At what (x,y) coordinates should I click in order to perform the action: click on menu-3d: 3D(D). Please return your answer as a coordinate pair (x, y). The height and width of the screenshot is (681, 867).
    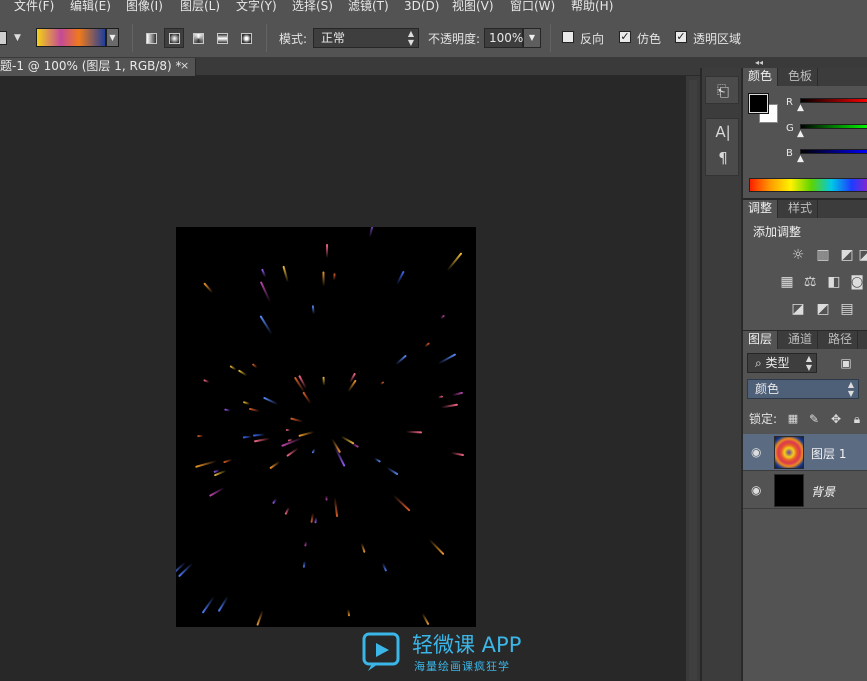
    Looking at the image, I should click on (421, 8).